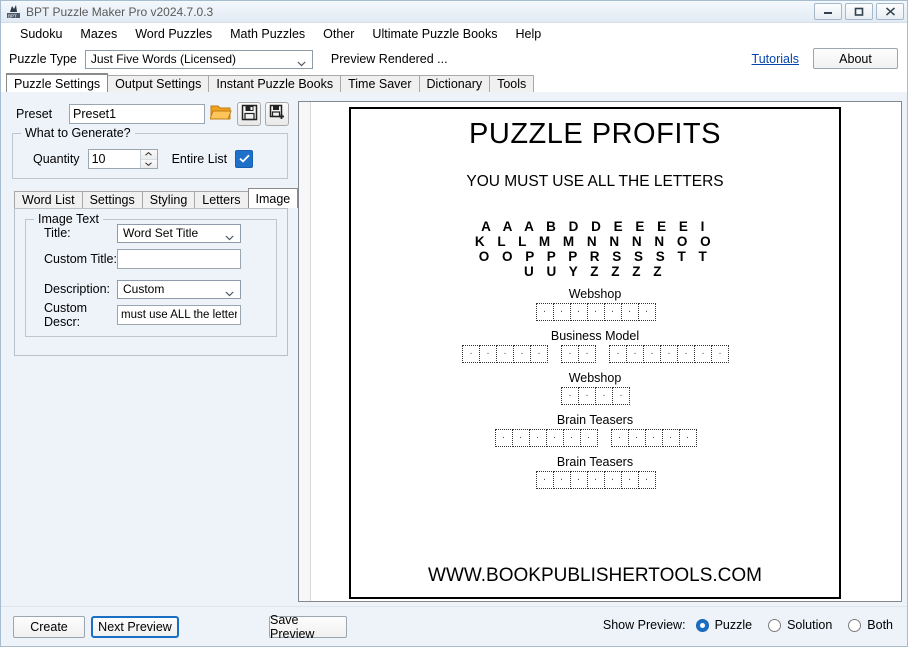 The image size is (908, 647). Describe the element at coordinates (890, 11) in the screenshot. I see `close-button` at that location.